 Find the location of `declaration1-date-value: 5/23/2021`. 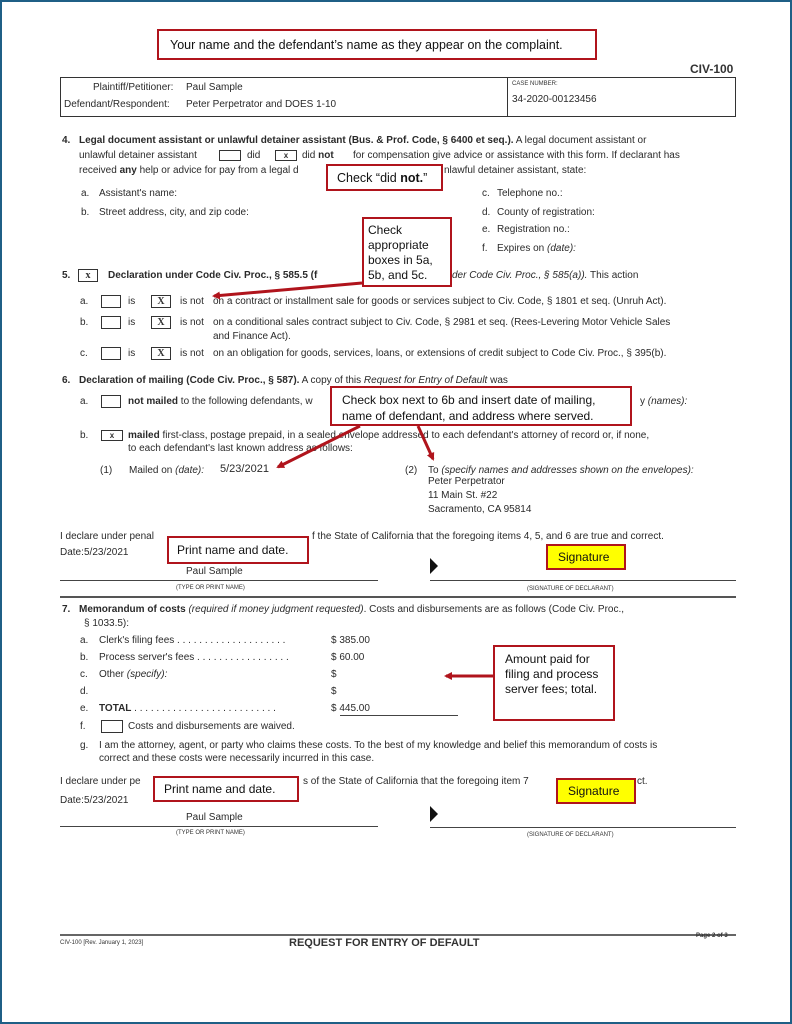

declaration1-date-value: 5/23/2021 is located at coordinates (106, 552).